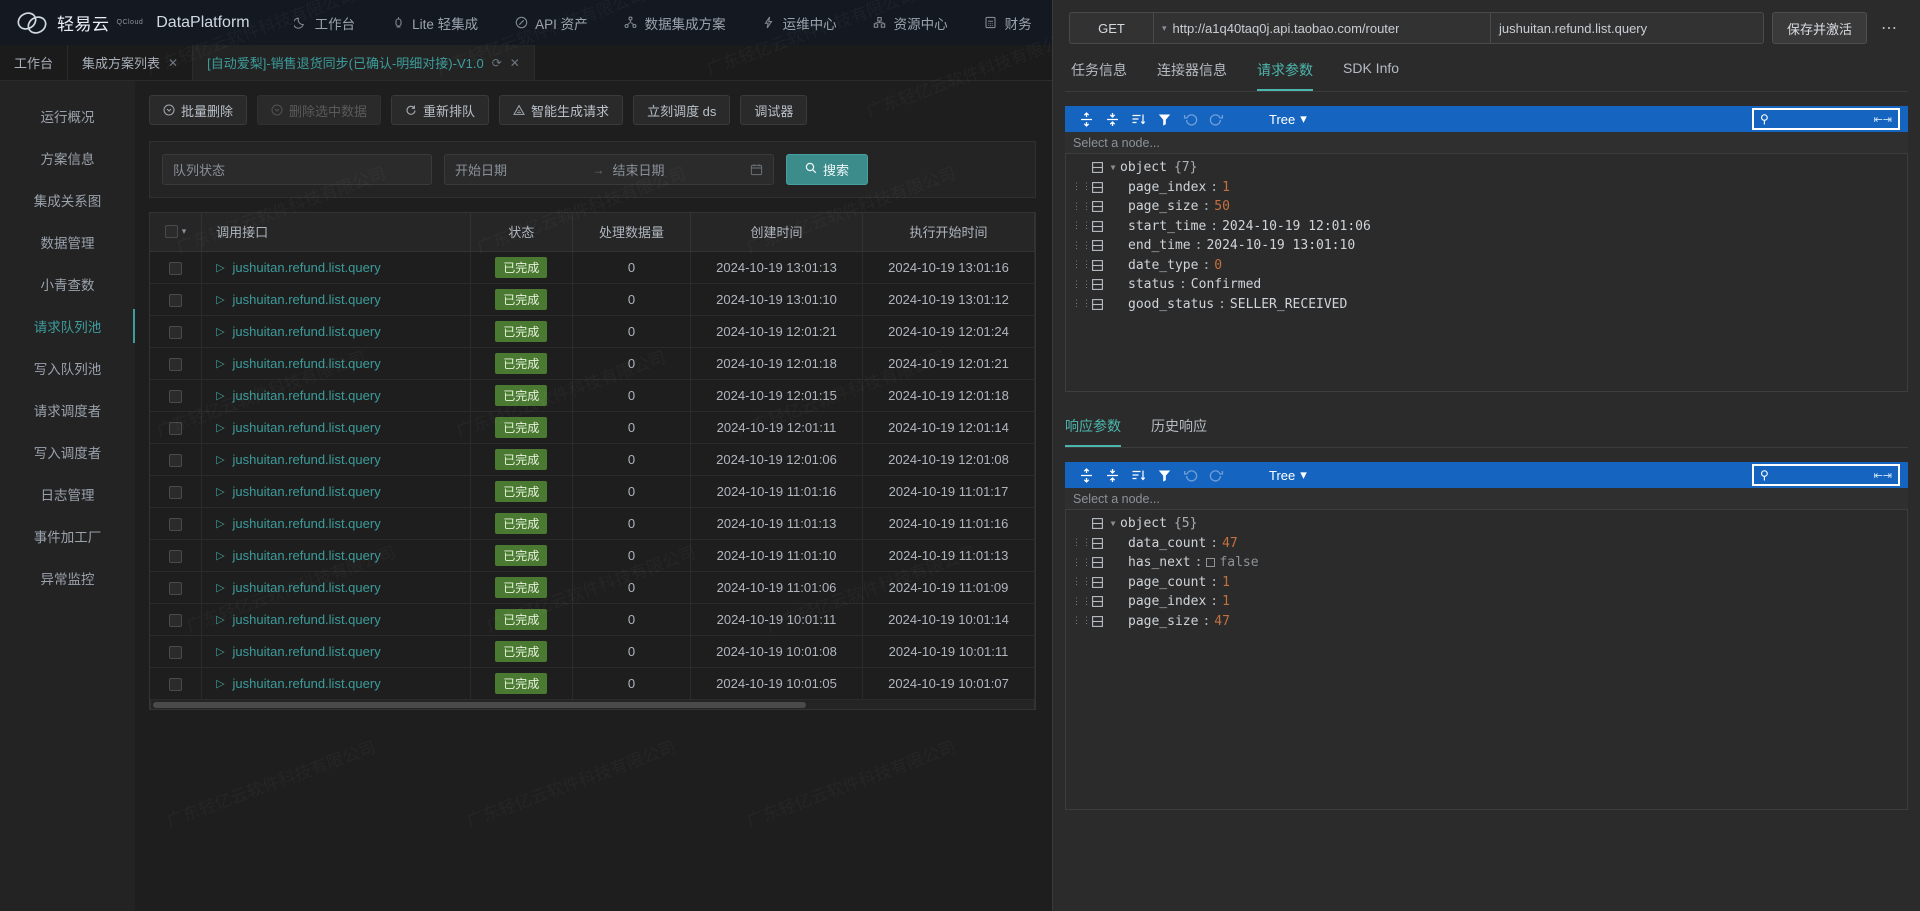 The height and width of the screenshot is (911, 1920). What do you see at coordinates (67, 410) in the screenshot?
I see `sidebar-item-request-scheduler: 请求调度者` at bounding box center [67, 410].